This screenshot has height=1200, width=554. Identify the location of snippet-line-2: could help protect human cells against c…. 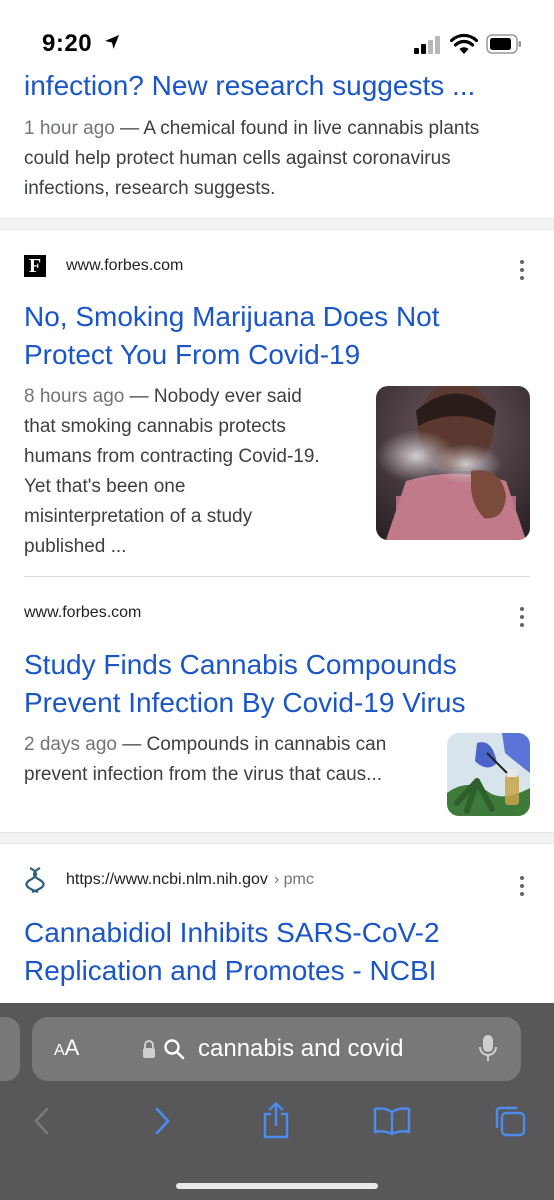
(237, 158).